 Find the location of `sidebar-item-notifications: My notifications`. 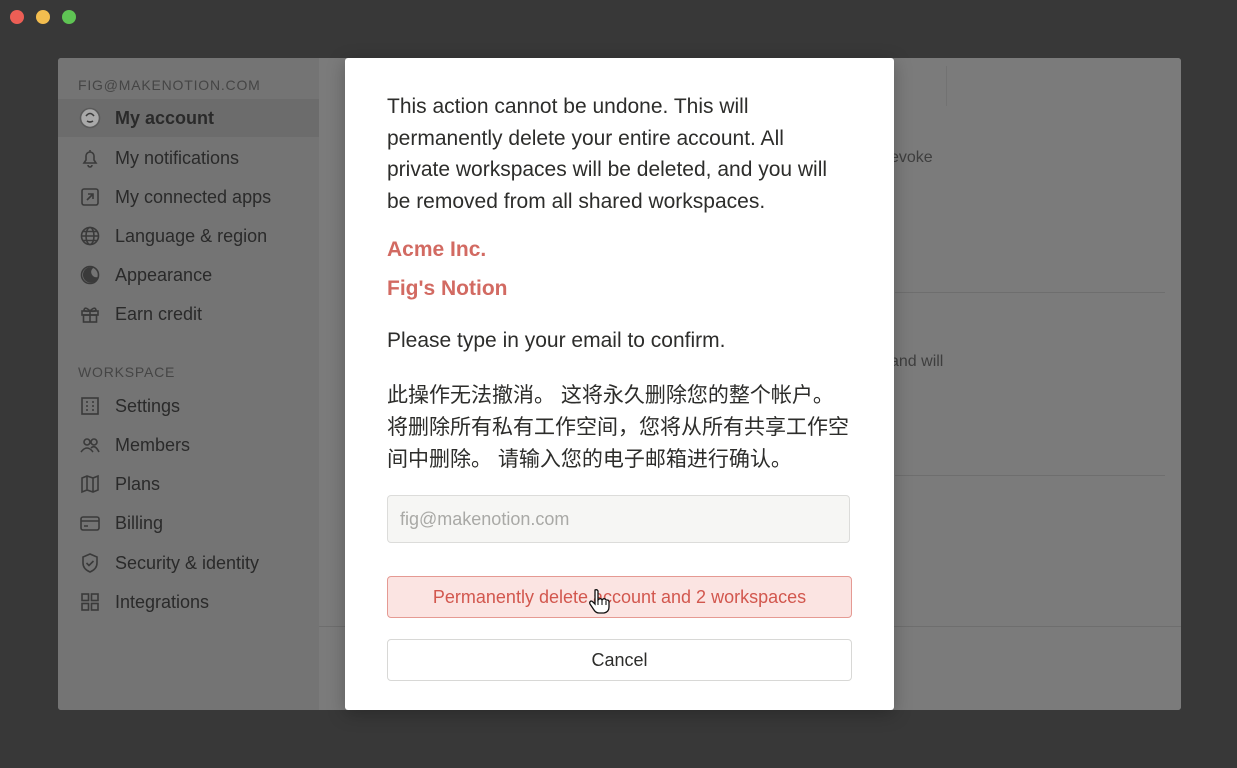

sidebar-item-notifications: My notifications is located at coordinates (188, 158).